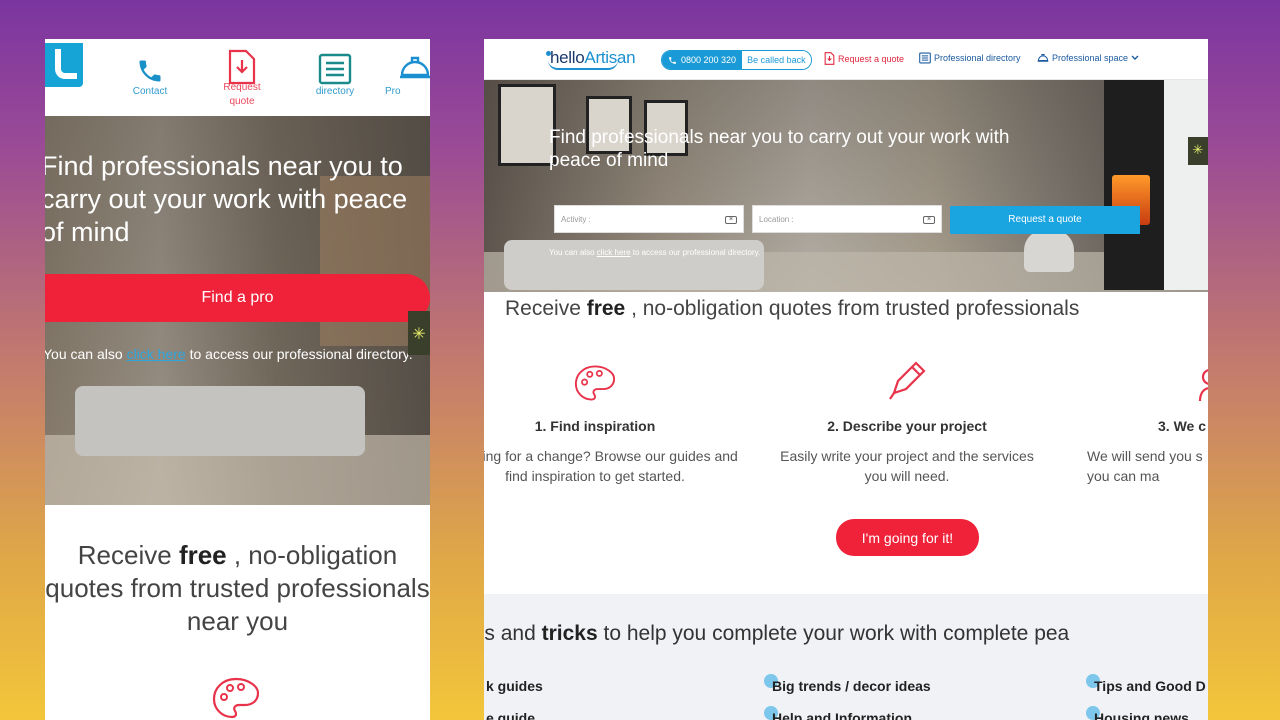 The image size is (1280, 720). Describe the element at coordinates (64, 65) in the screenshot. I see `logo-icon` at that location.